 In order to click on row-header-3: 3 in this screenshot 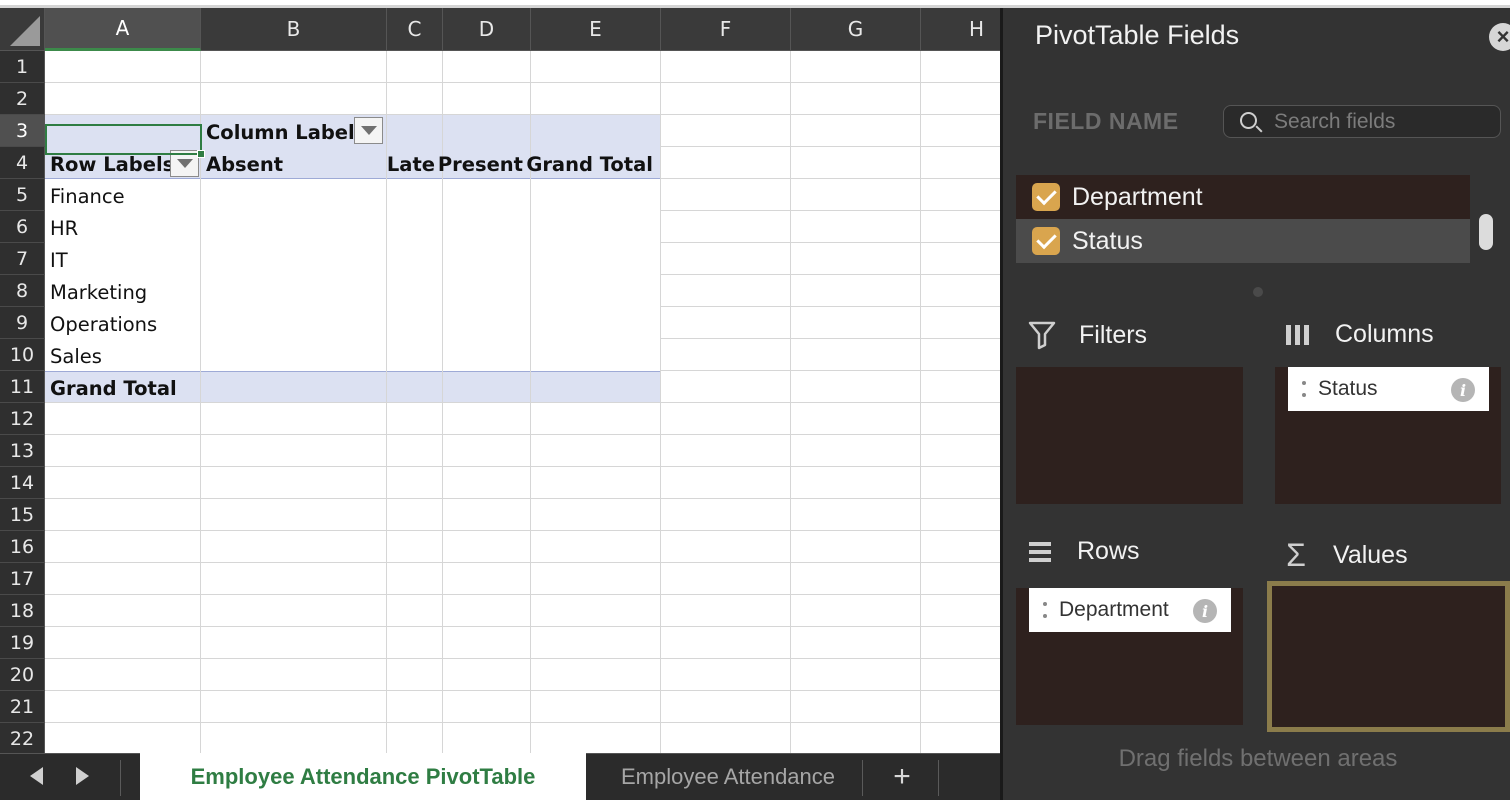, I will do `click(22, 131)`.